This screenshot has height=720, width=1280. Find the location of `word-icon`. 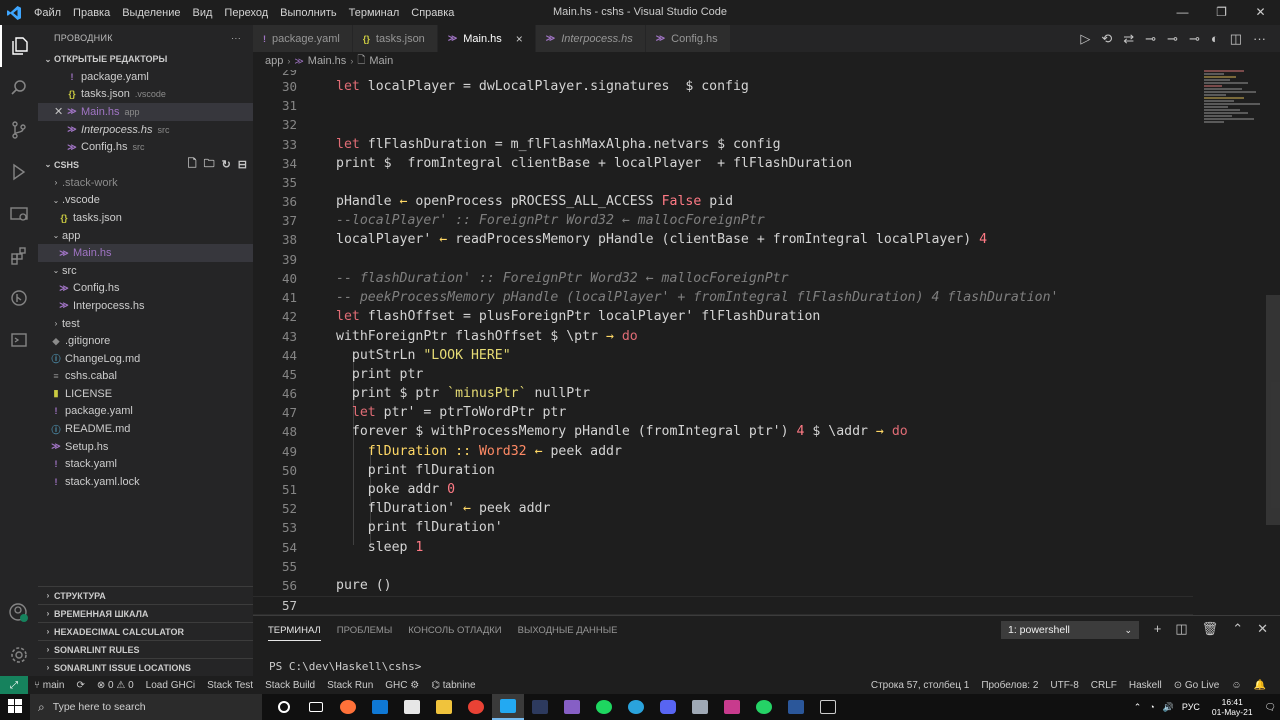

word-icon is located at coordinates (796, 707).